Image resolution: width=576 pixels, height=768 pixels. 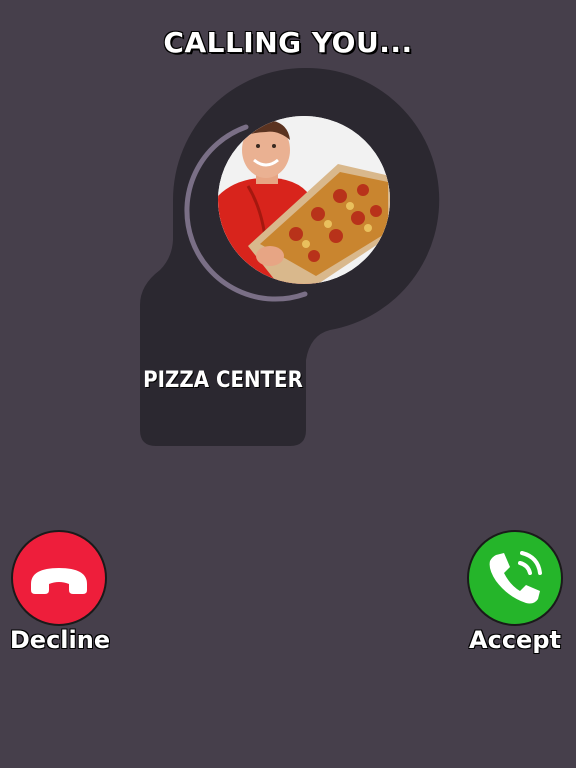 I want to click on decline-button, so click(x=59, y=578).